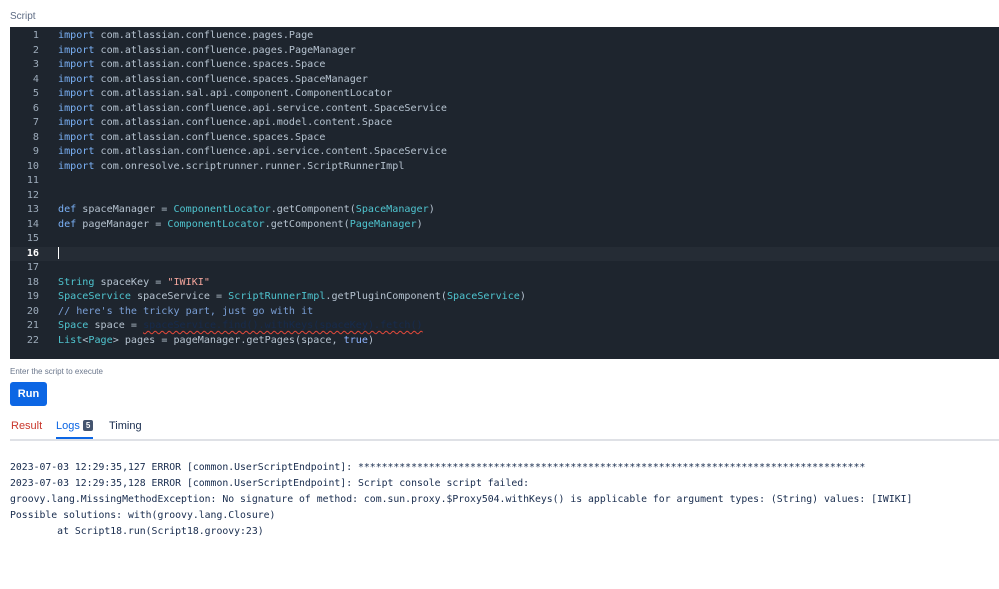  I want to click on line-number: 17, so click(32, 267).